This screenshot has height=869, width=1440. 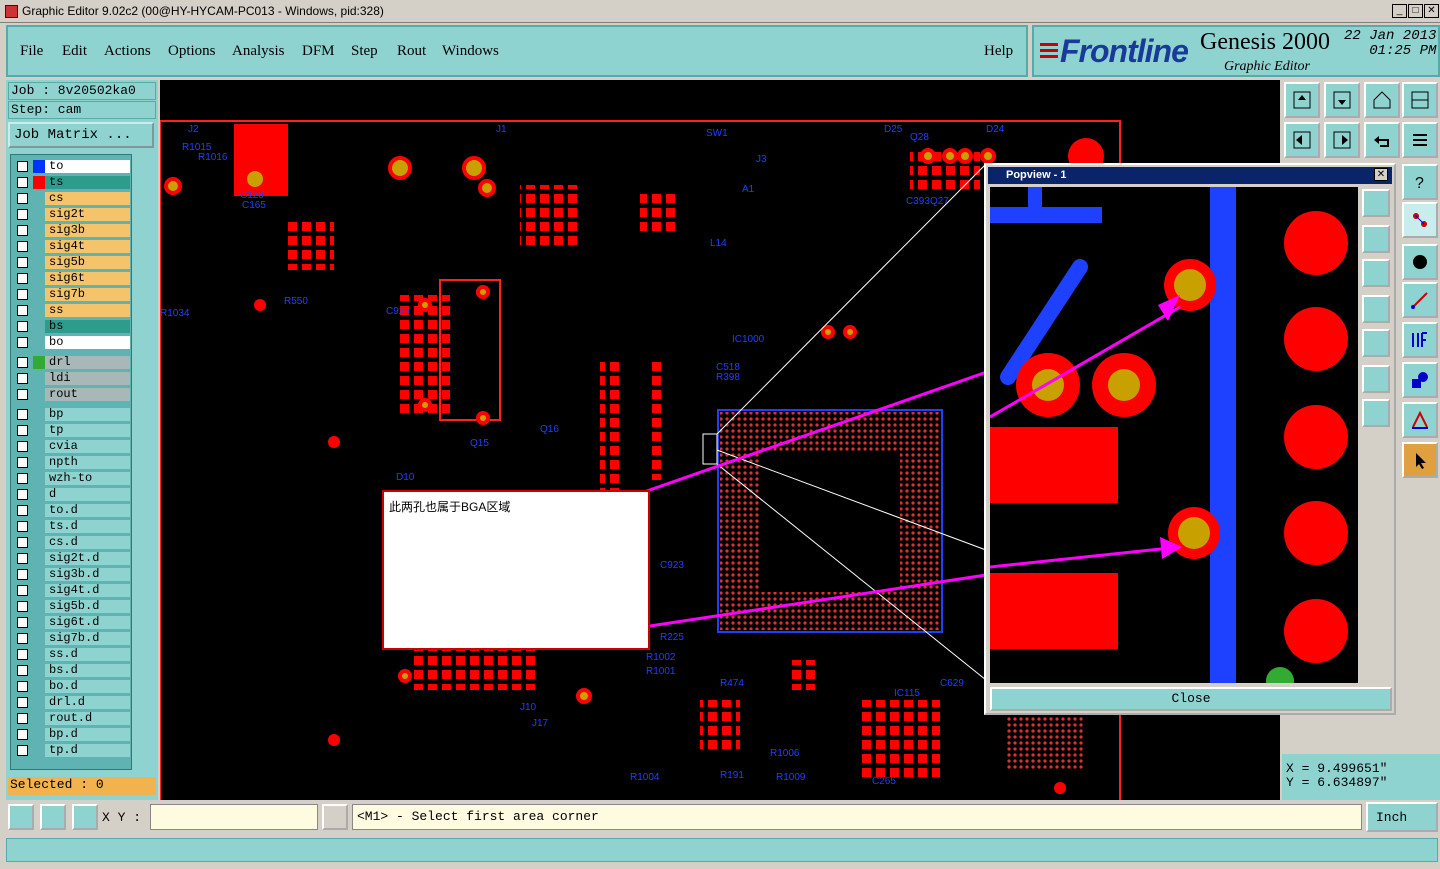 What do you see at coordinates (72, 494) in the screenshot?
I see `layer-row: d` at bounding box center [72, 494].